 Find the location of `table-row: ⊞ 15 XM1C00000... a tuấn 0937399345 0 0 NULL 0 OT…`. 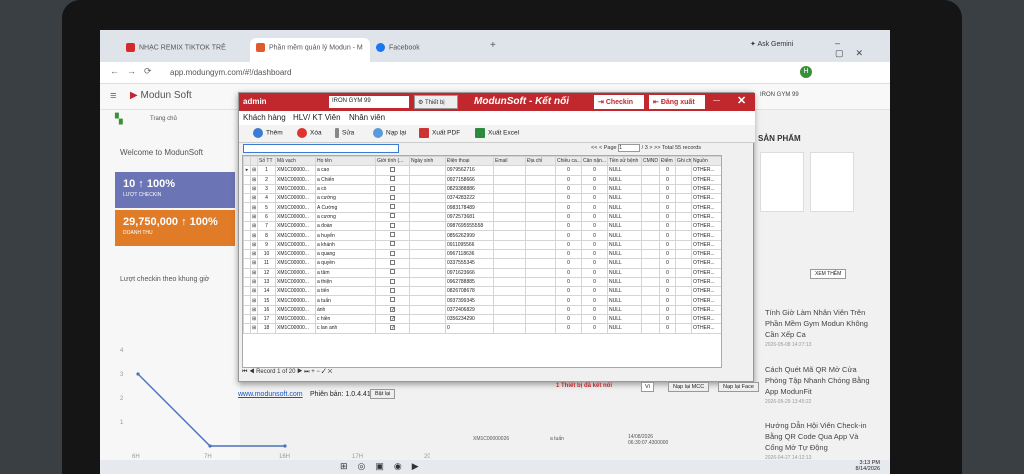

table-row: ⊞ 15 XM1C00000... a tuấn 0937399345 0 0 NULL 0 OT… is located at coordinates (482, 300).